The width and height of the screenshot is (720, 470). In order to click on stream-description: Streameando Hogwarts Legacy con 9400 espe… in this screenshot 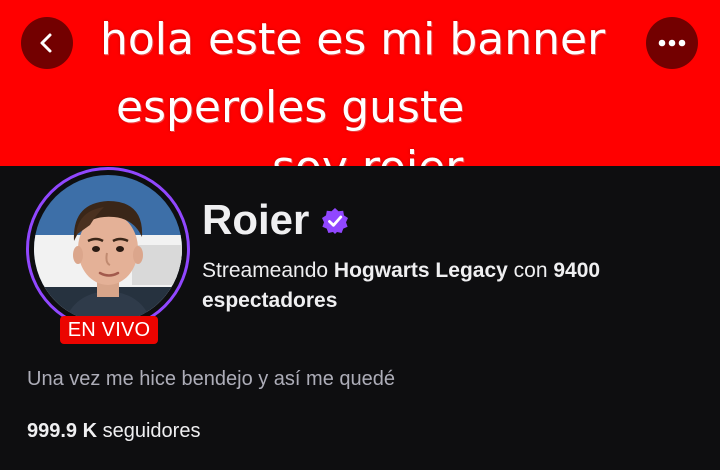, I will do `click(452, 286)`.